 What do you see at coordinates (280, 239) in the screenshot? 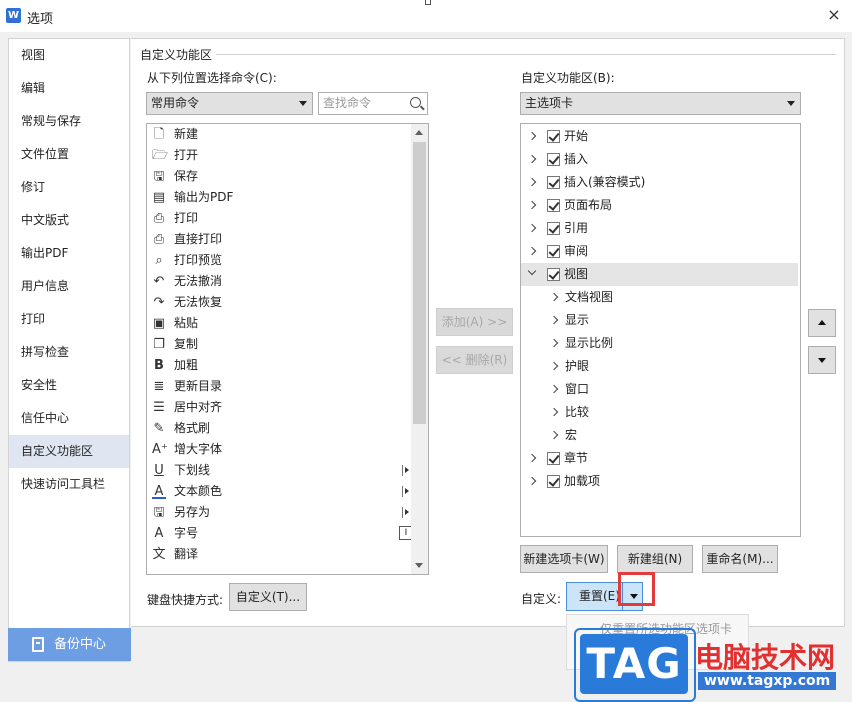
I see `command-list-item: ⎙ 直接打印` at bounding box center [280, 239].